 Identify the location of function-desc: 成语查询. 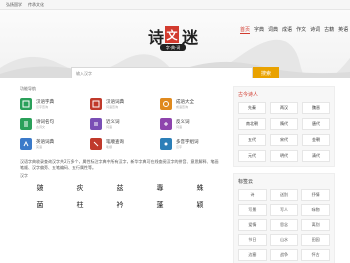
(182, 107).